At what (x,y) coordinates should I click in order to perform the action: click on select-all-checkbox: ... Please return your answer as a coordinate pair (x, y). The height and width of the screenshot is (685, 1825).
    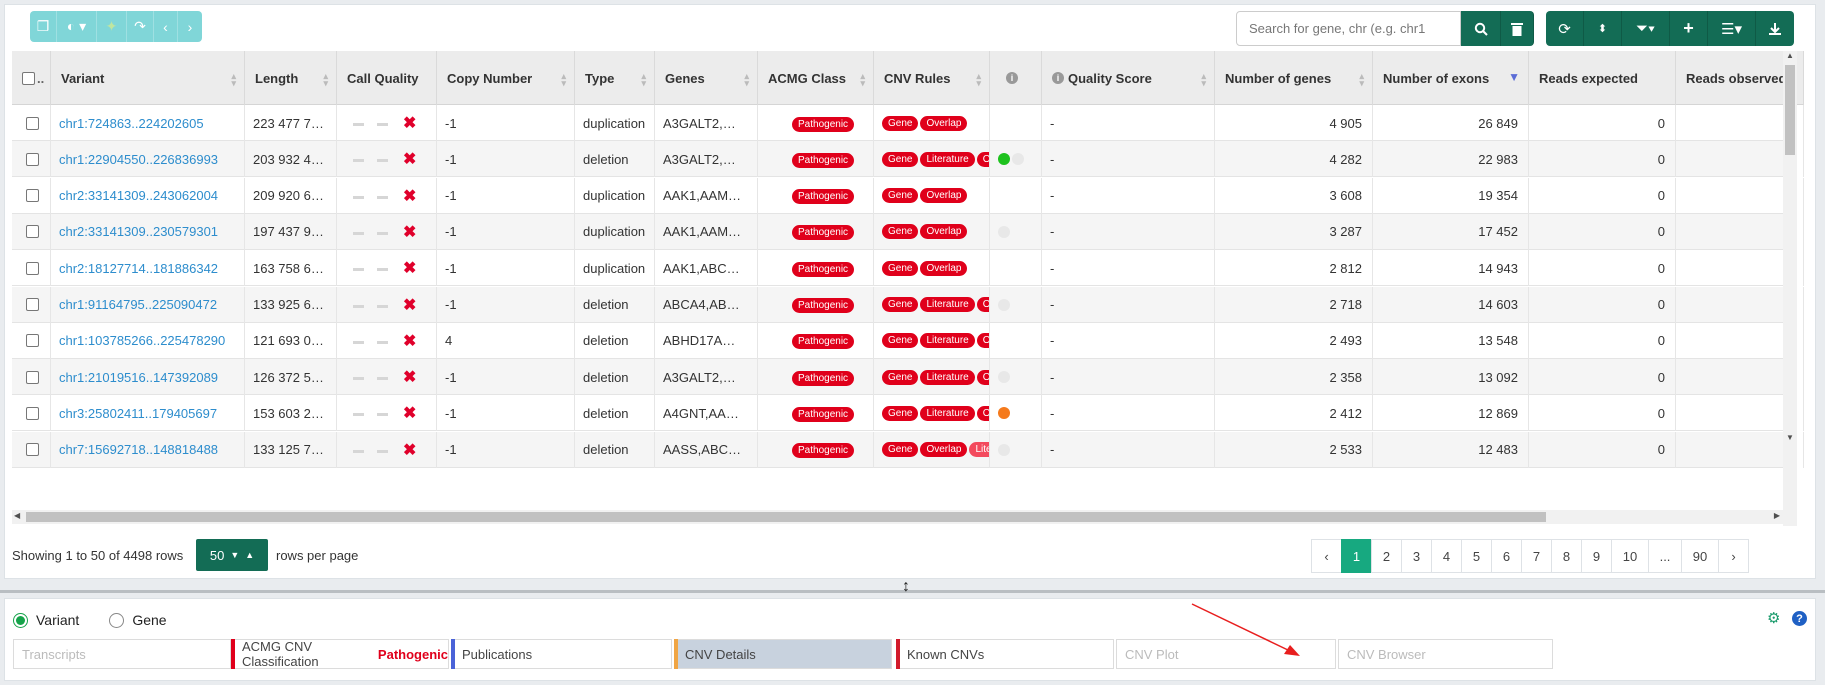
    Looking at the image, I should click on (31, 78).